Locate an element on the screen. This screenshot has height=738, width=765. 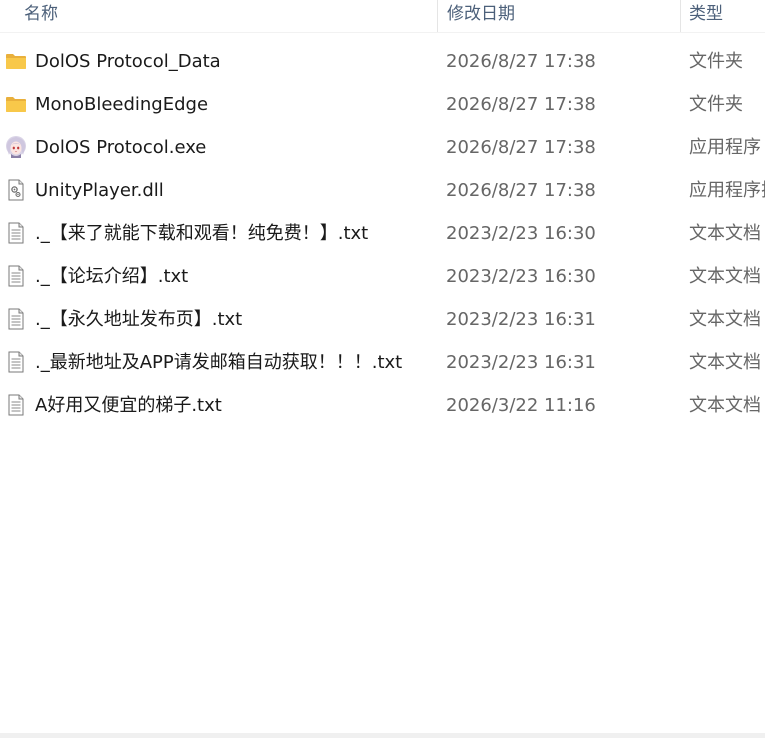
column-header-date-modified: 修改日期 is located at coordinates (558, 16).